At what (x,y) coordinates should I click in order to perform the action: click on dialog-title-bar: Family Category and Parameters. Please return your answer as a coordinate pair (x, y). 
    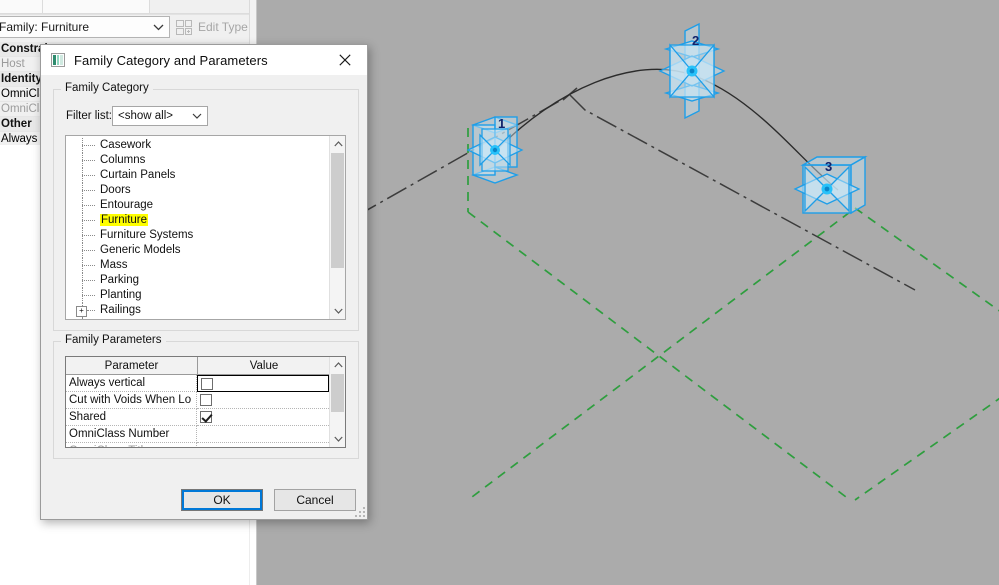
    Looking at the image, I should click on (204, 60).